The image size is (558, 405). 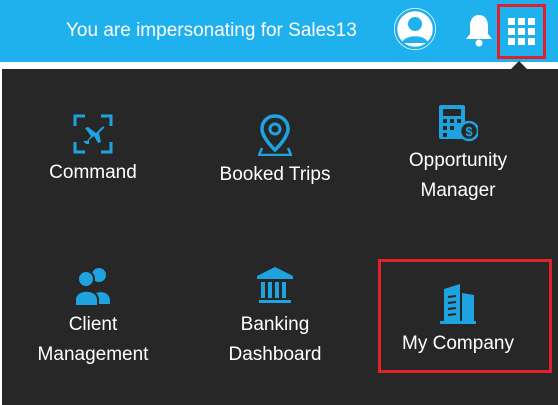 I want to click on menu-item-label-line2: Management, so click(x=93, y=354).